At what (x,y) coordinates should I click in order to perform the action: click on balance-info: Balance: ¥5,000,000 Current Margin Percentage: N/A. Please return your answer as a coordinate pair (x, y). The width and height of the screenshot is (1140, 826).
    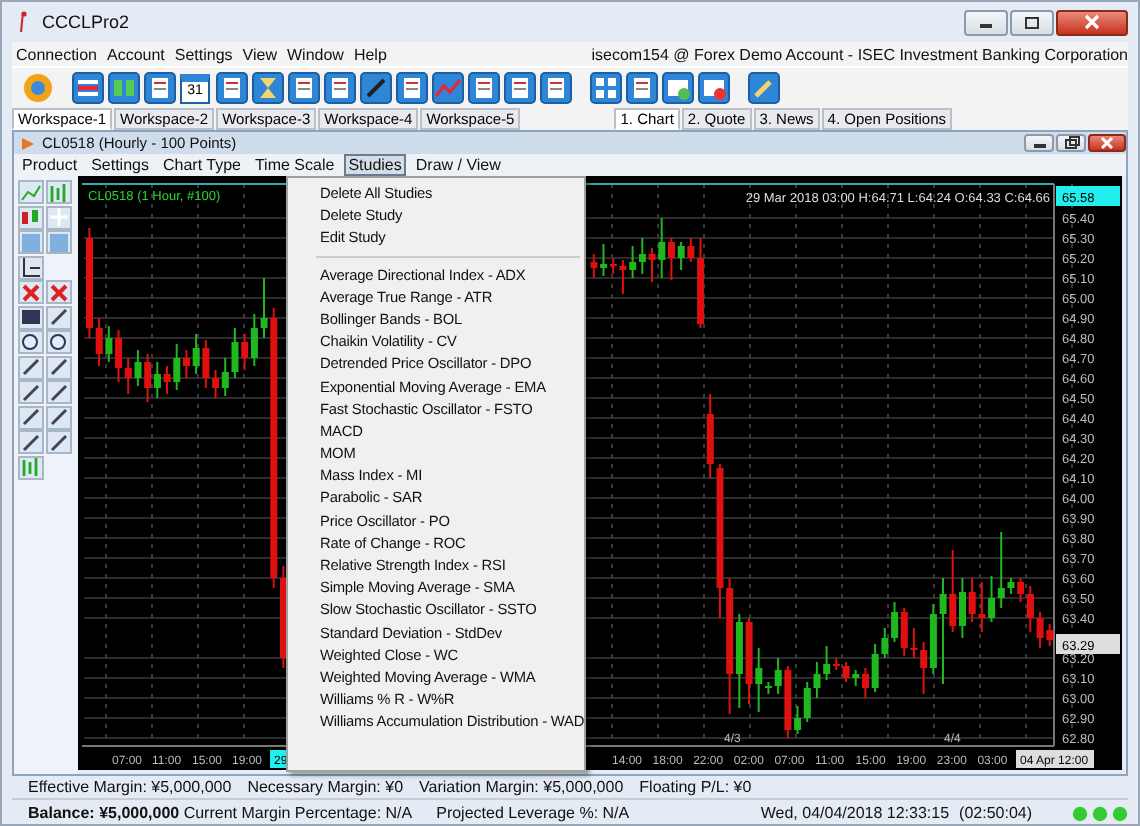
    Looking at the image, I should click on (220, 813).